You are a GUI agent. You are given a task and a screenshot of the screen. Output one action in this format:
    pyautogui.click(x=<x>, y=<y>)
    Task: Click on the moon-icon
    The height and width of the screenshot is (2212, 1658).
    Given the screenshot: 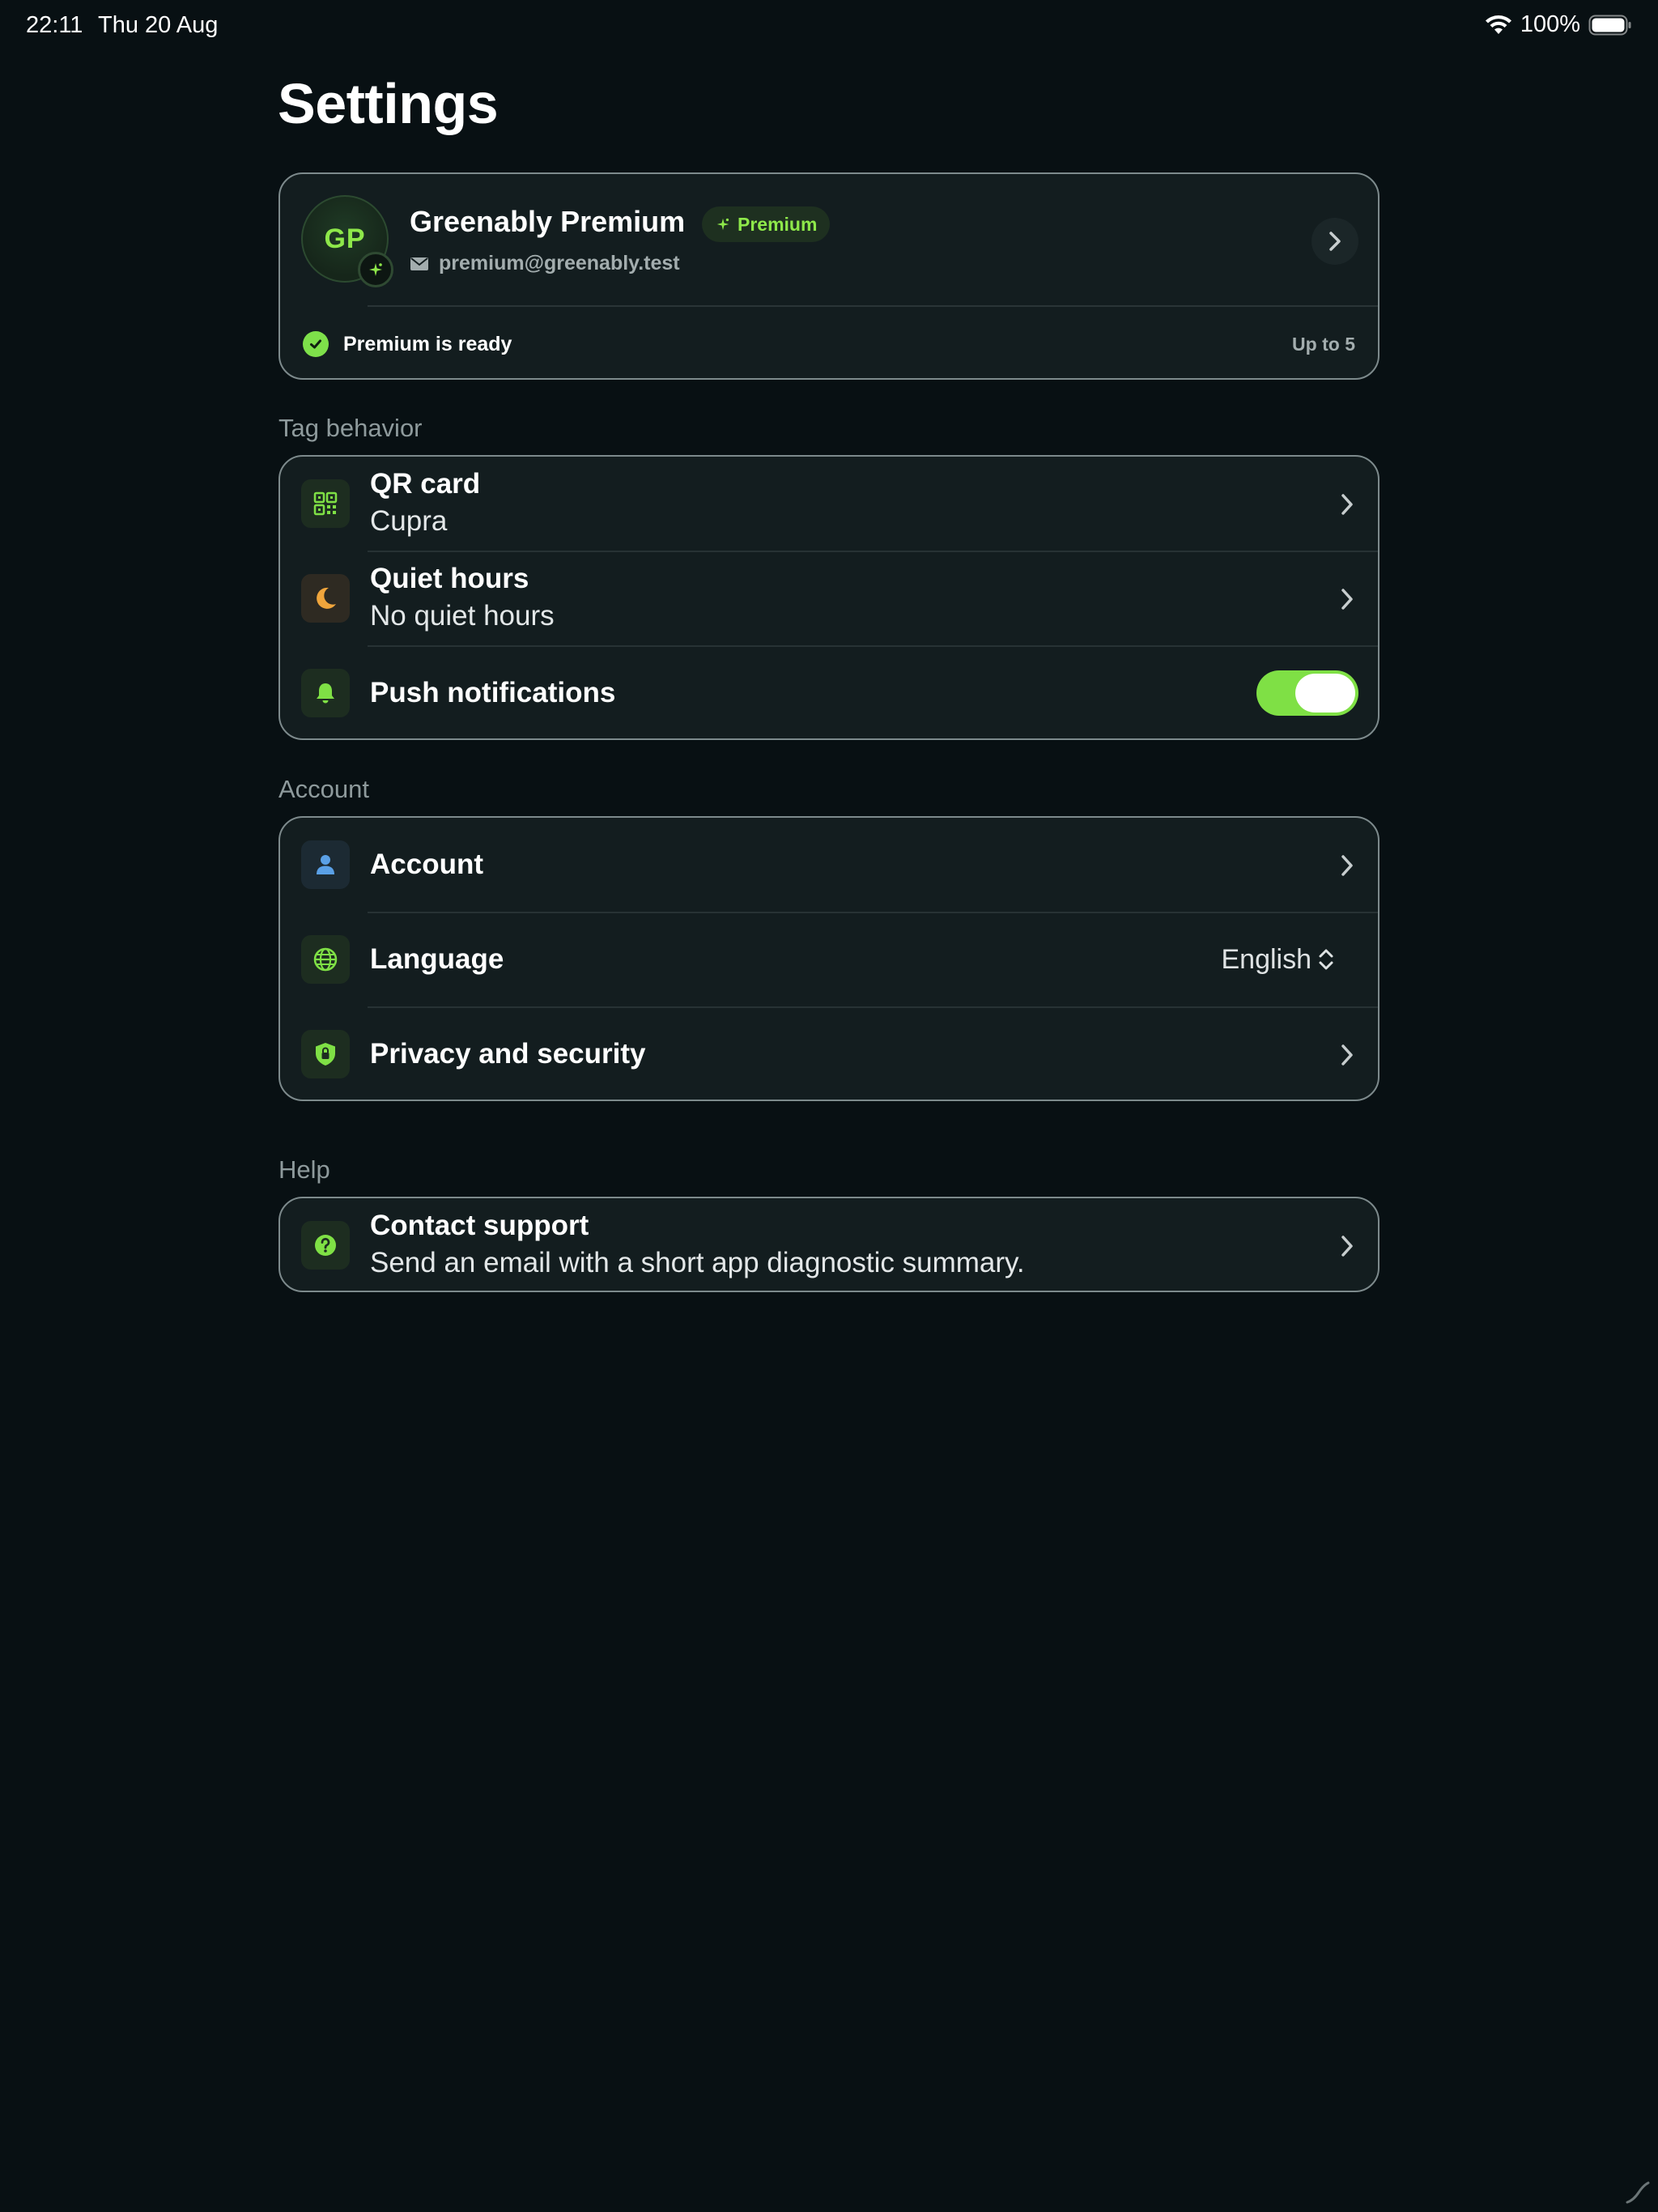 What is the action you would take?
    pyautogui.click(x=325, y=598)
    